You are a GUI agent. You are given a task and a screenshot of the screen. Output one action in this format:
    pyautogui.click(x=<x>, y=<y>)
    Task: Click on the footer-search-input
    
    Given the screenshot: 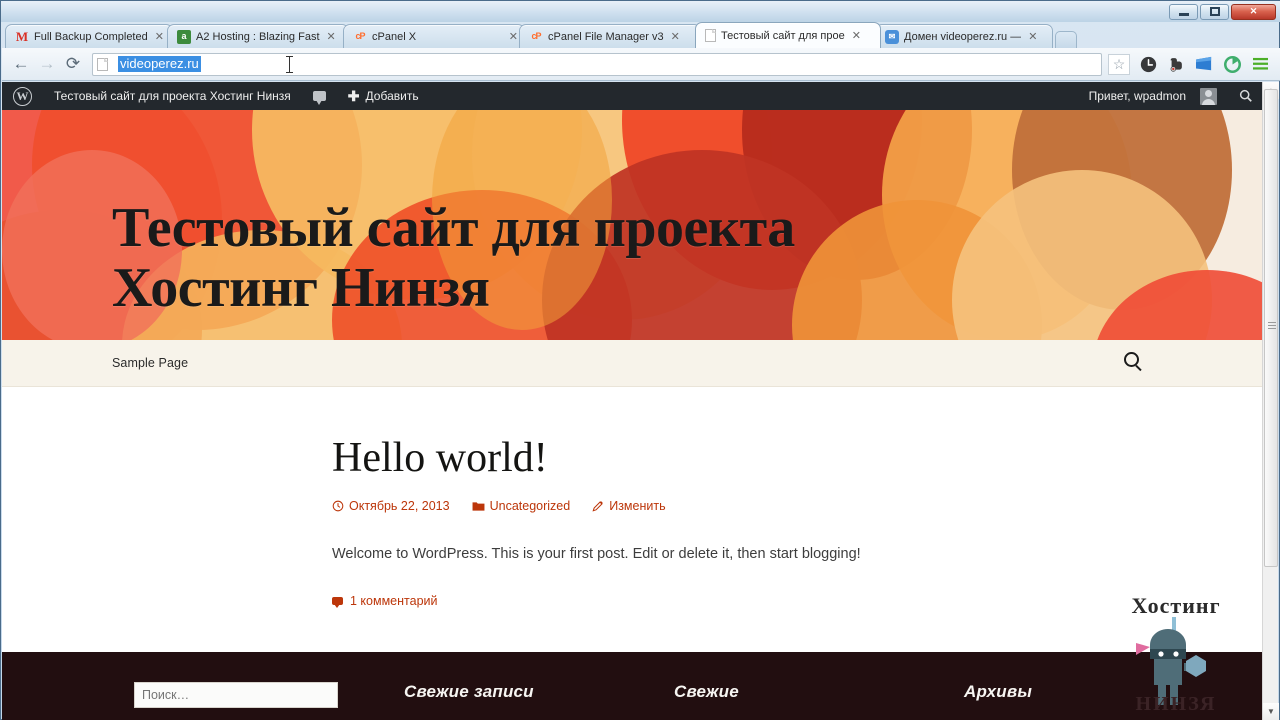 What is the action you would take?
    pyautogui.click(x=236, y=695)
    